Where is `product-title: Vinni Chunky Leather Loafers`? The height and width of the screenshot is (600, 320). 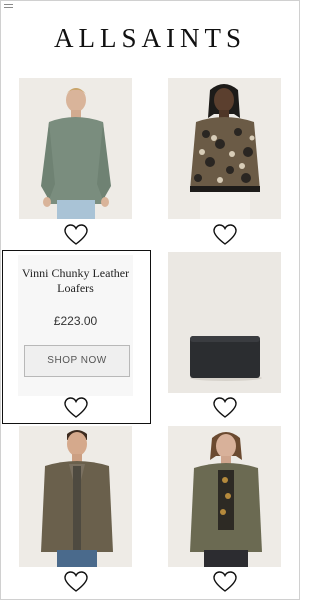
product-title: Vinni Chunky Leather Loafers is located at coordinates (75, 281).